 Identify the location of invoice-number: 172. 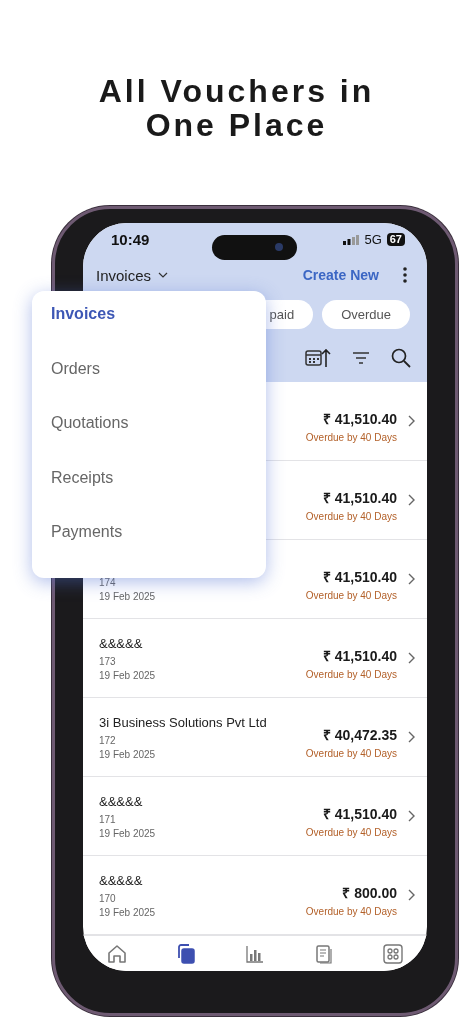
(108, 740).